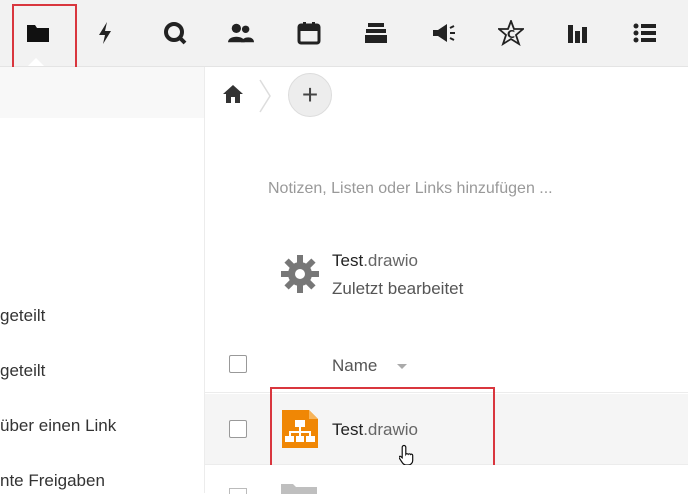  Describe the element at coordinates (645, 33) in the screenshot. I see `tasks-list-icon` at that location.